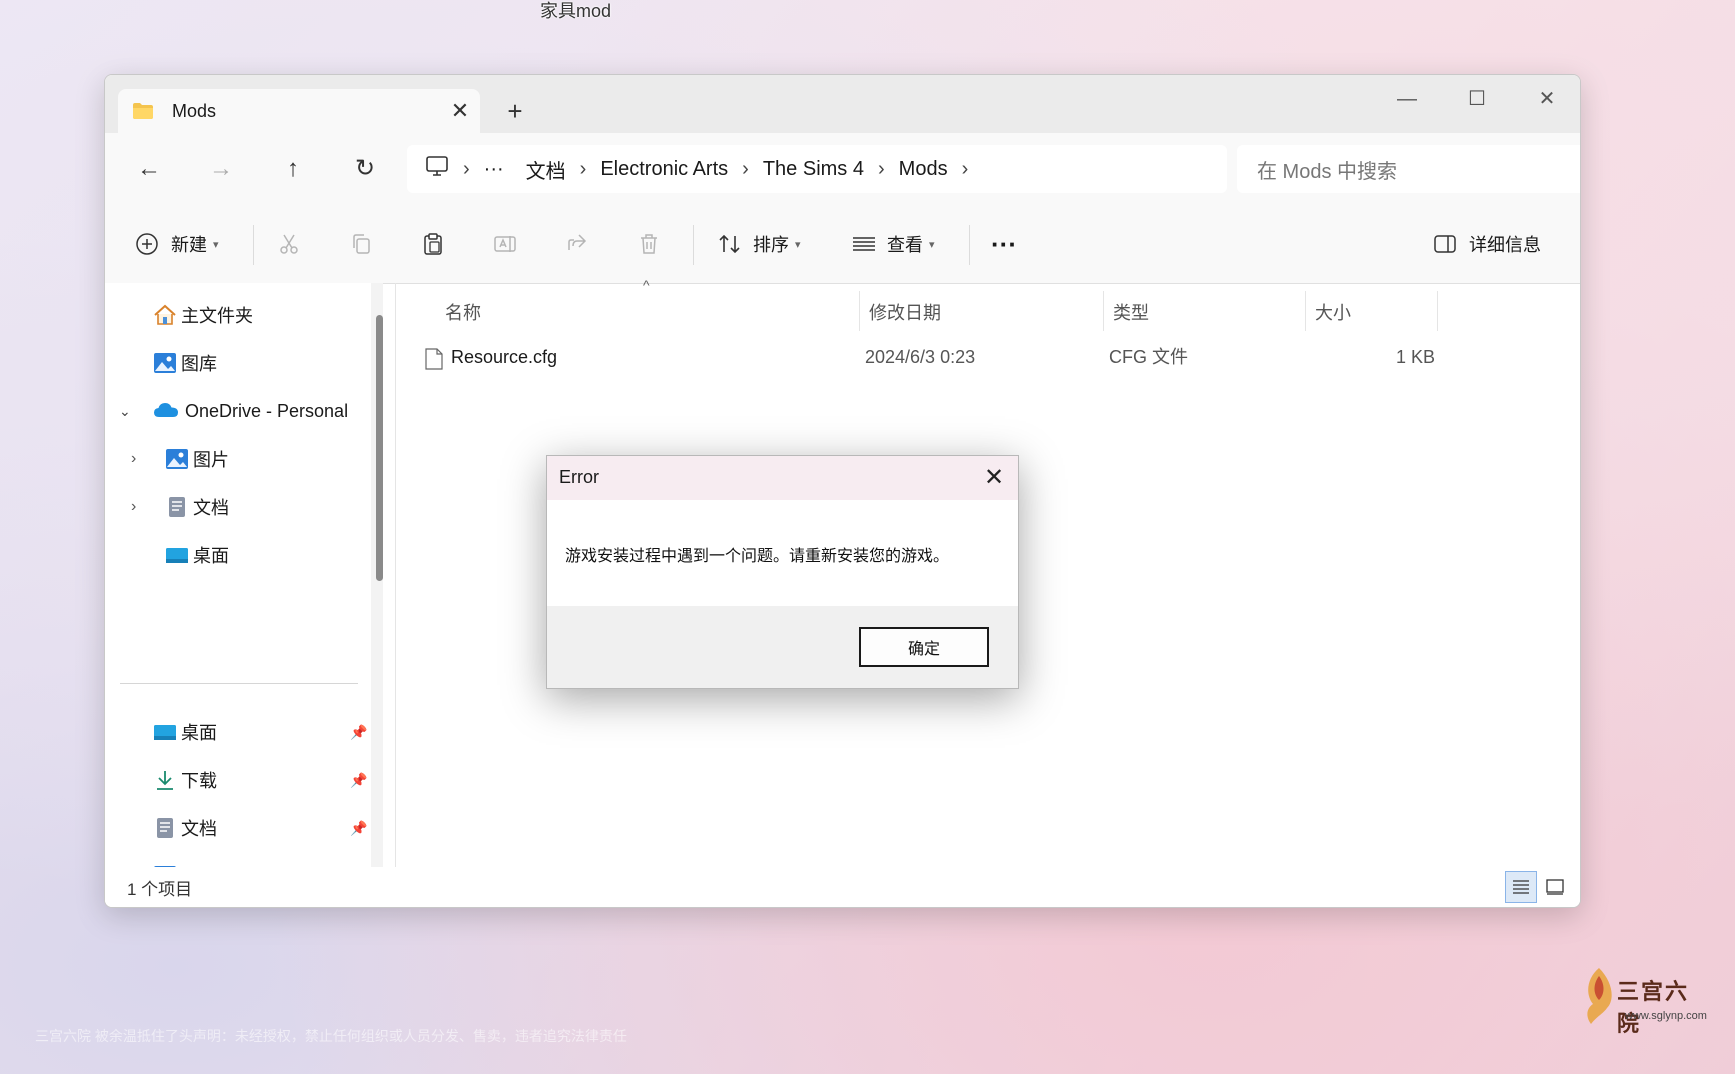 The width and height of the screenshot is (1735, 1074). Describe the element at coordinates (194, 110) in the screenshot. I see `tab-title: Mods` at that location.